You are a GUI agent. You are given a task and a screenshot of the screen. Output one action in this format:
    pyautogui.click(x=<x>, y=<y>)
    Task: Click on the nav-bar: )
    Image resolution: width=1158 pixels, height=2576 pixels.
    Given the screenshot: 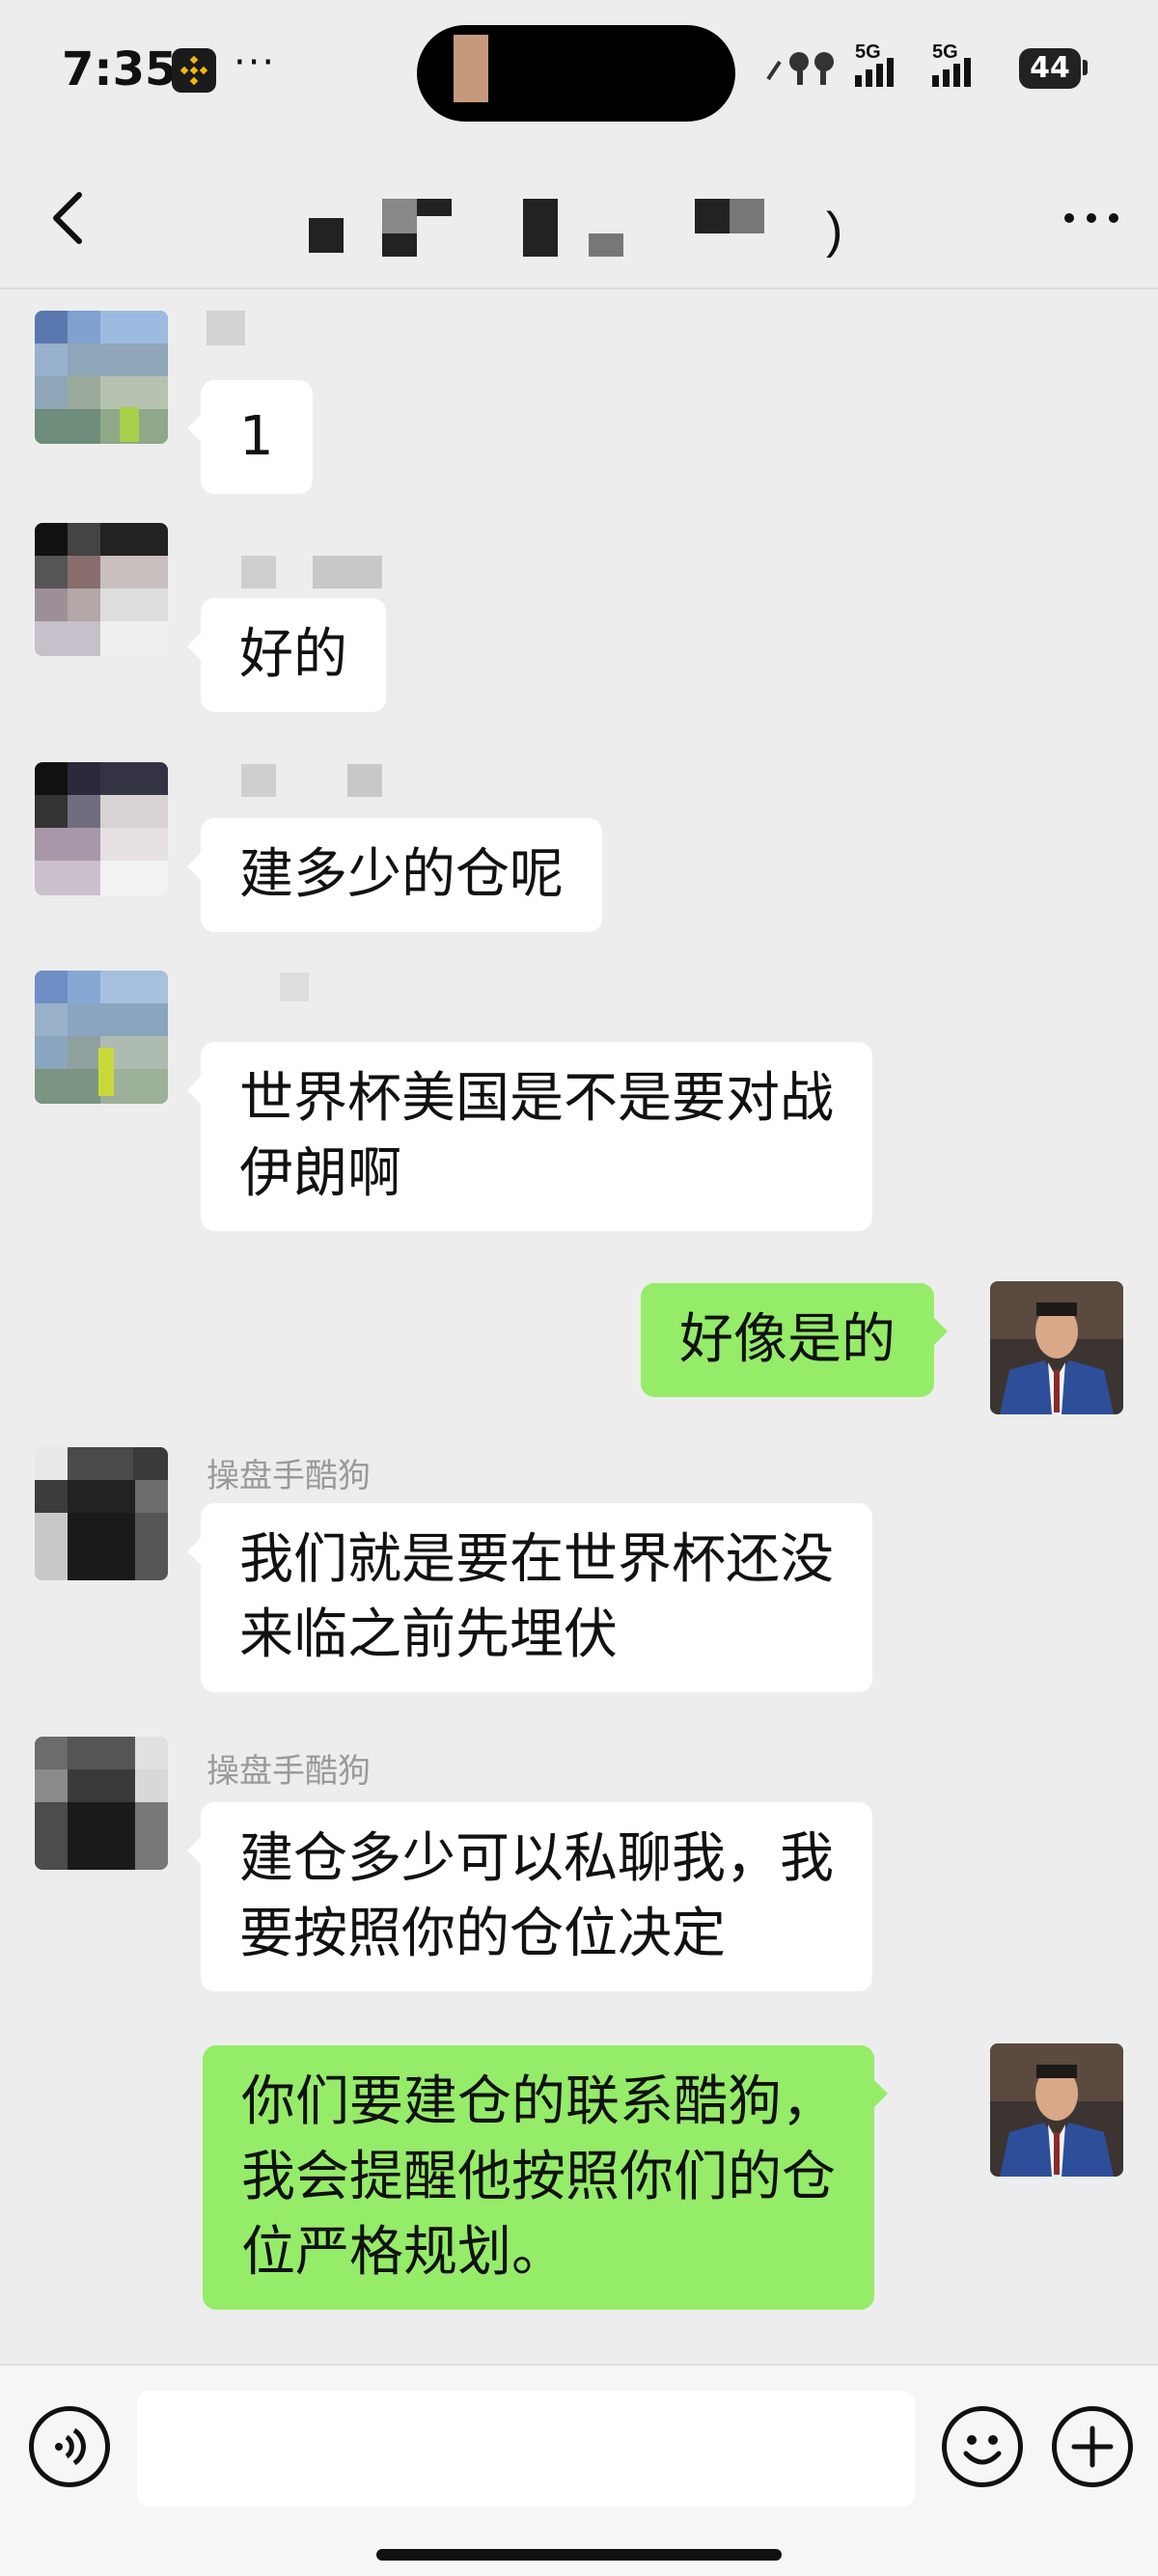 What is the action you would take?
    pyautogui.click(x=579, y=217)
    